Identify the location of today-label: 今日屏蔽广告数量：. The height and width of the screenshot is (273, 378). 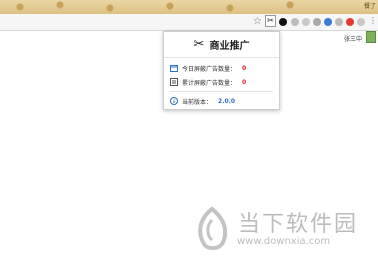
(209, 69).